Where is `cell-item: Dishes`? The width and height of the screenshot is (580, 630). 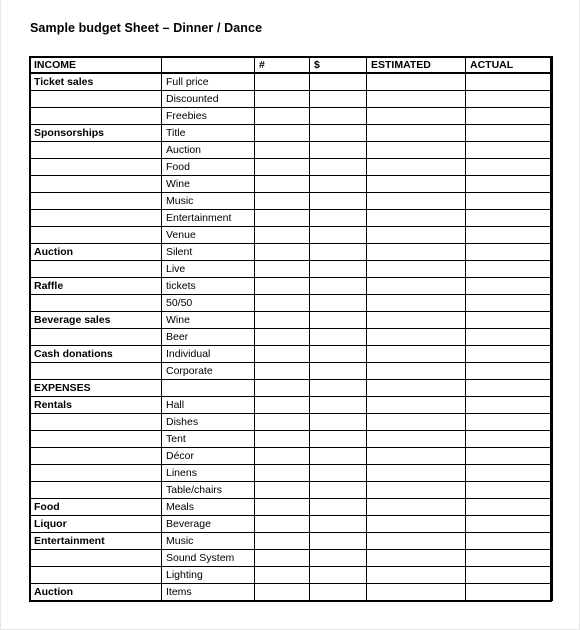
cell-item: Dishes is located at coordinates (208, 422).